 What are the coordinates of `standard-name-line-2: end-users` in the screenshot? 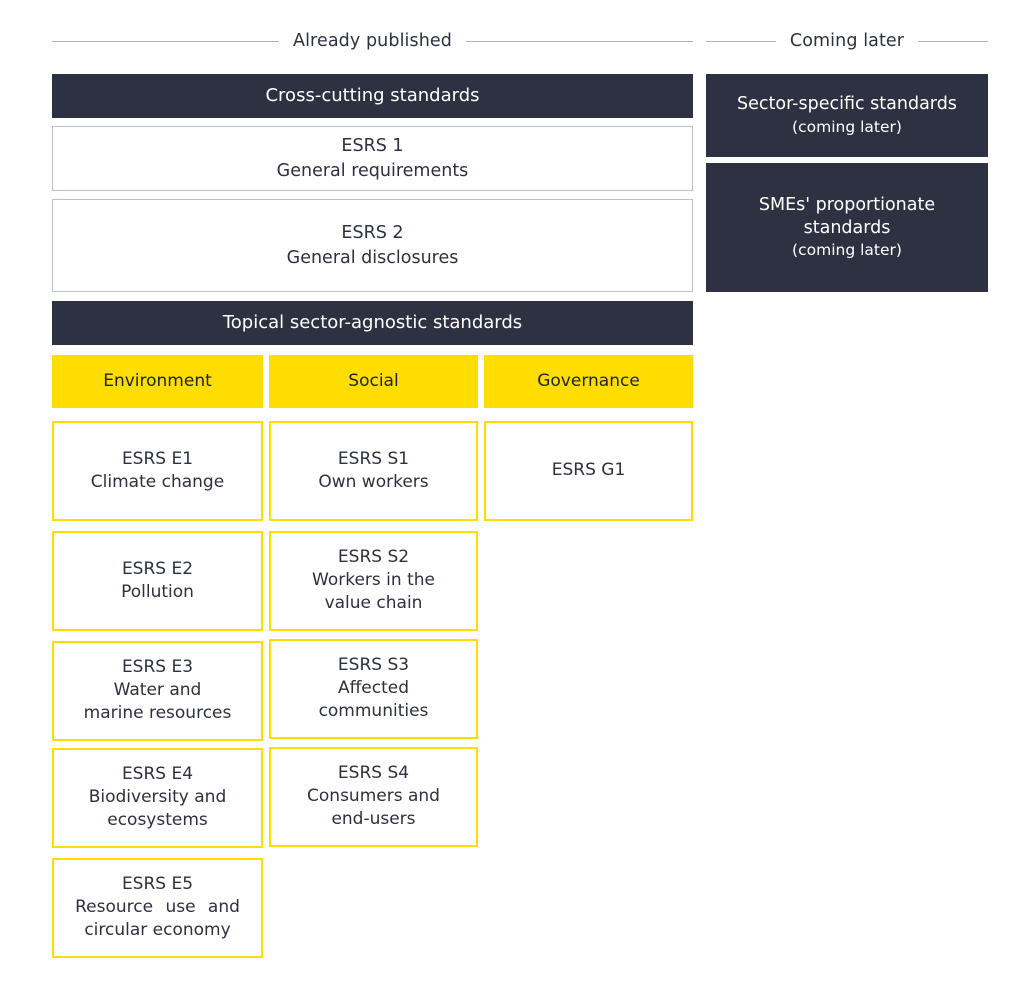 It's located at (373, 818).